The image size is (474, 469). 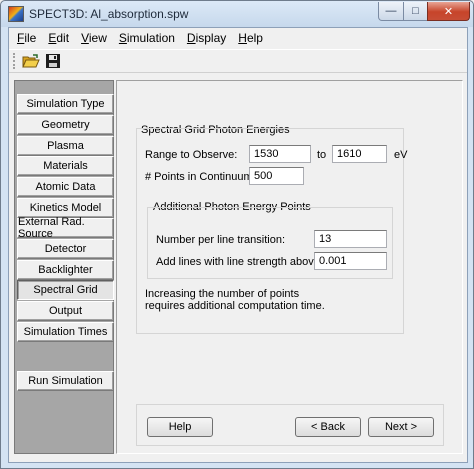 What do you see at coordinates (14, 61) in the screenshot?
I see `toolbar-grip` at bounding box center [14, 61].